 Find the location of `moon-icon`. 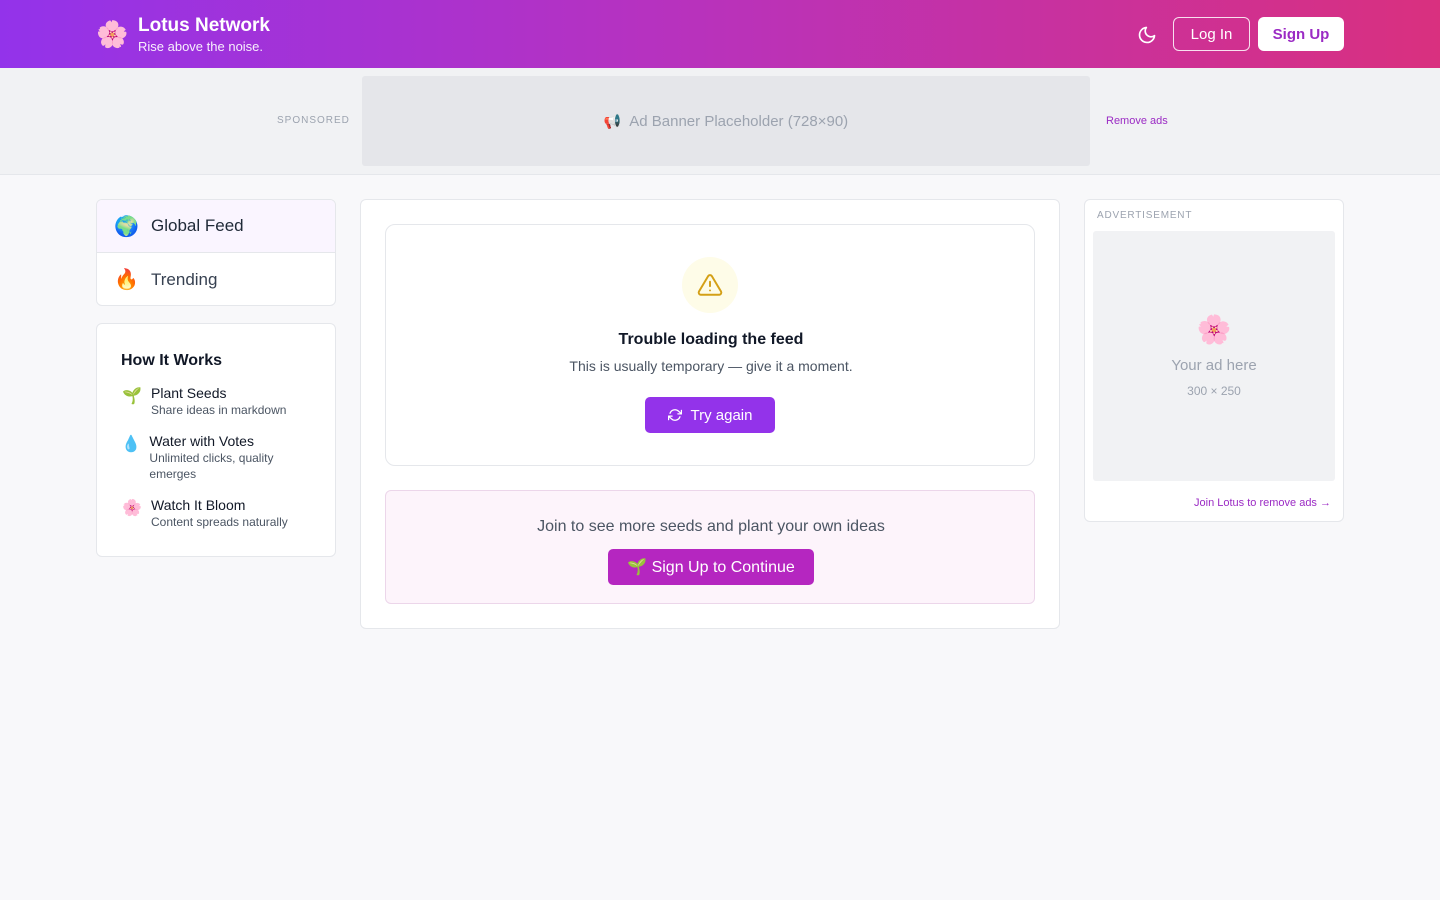

moon-icon is located at coordinates (1147, 35).